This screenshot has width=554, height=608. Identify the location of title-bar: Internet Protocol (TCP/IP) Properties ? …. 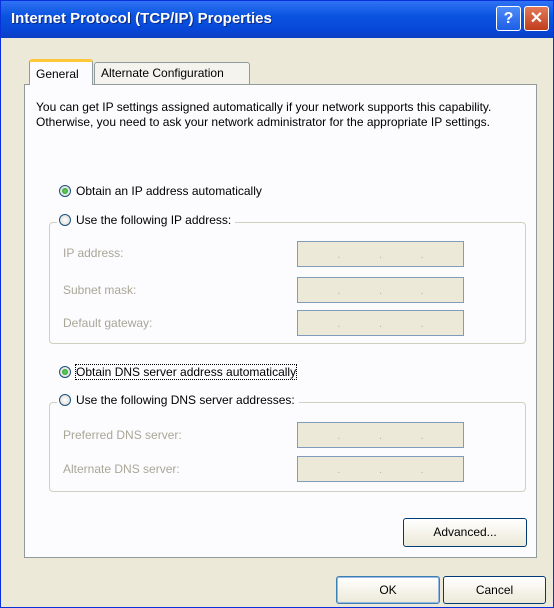
(277, 19).